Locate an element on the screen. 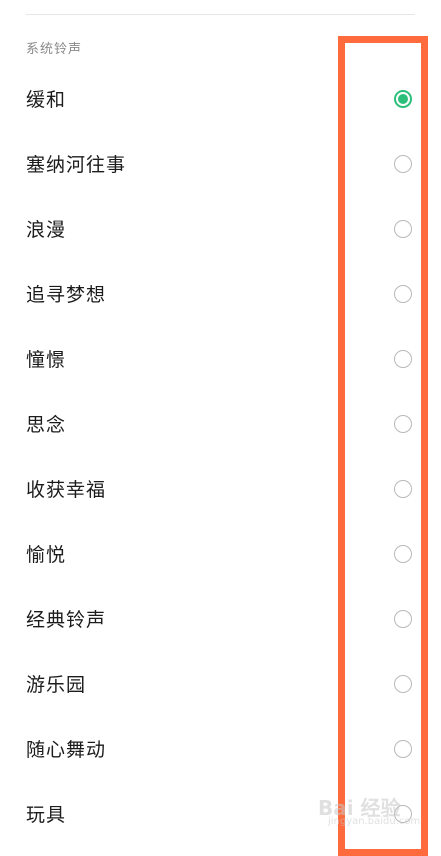 The width and height of the screenshot is (441, 856). ringtone-label: 游乐园 is located at coordinates (56, 685).